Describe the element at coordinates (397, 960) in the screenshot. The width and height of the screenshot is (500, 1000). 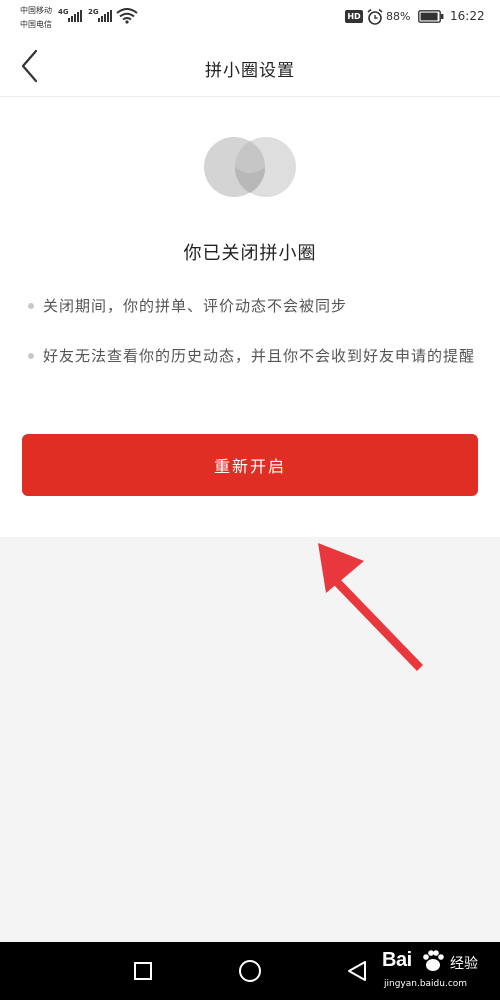
I see `watermark-logo: Bai` at that location.